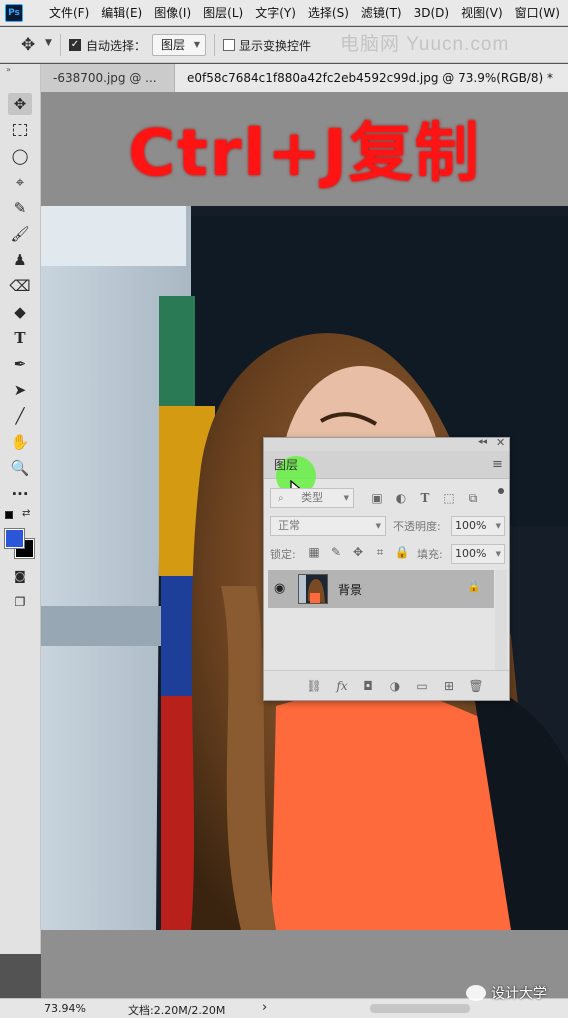 This screenshot has width=568, height=1018. What do you see at coordinates (20, 416) in the screenshot?
I see `line-tool-icon: ╱` at bounding box center [20, 416].